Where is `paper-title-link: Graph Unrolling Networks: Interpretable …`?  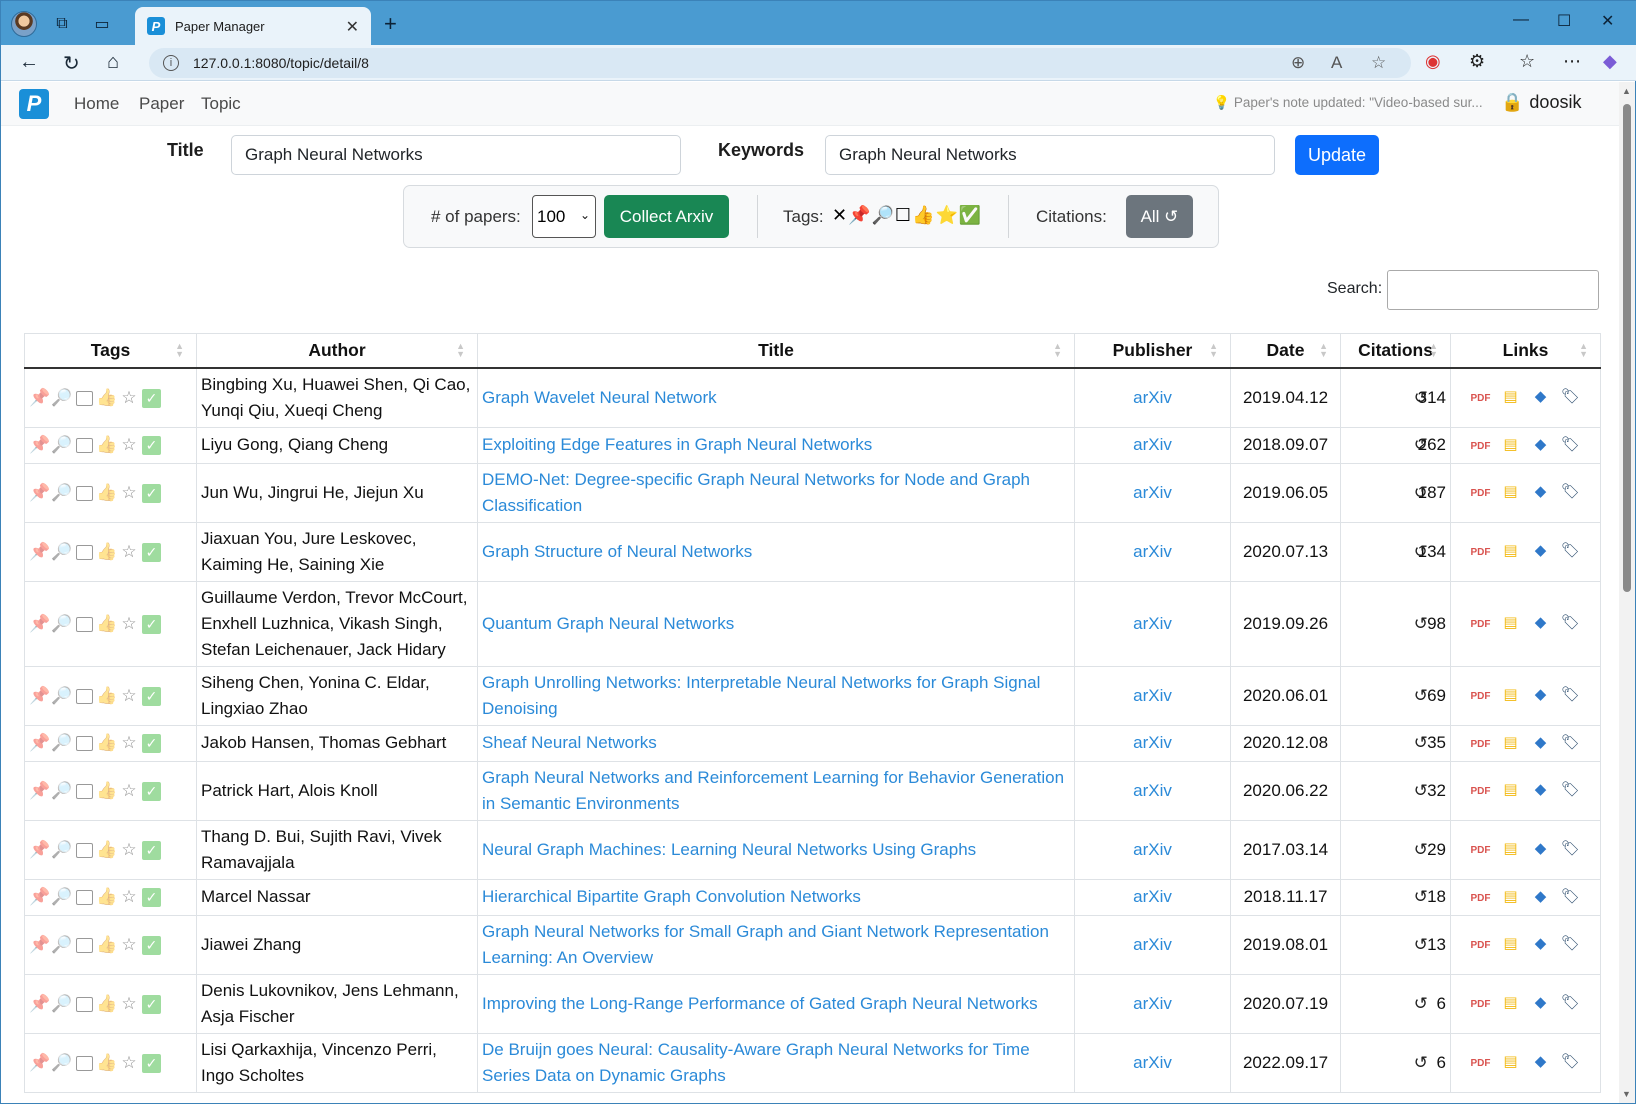 paper-title-link: Graph Unrolling Networks: Interpretable … is located at coordinates (761, 695).